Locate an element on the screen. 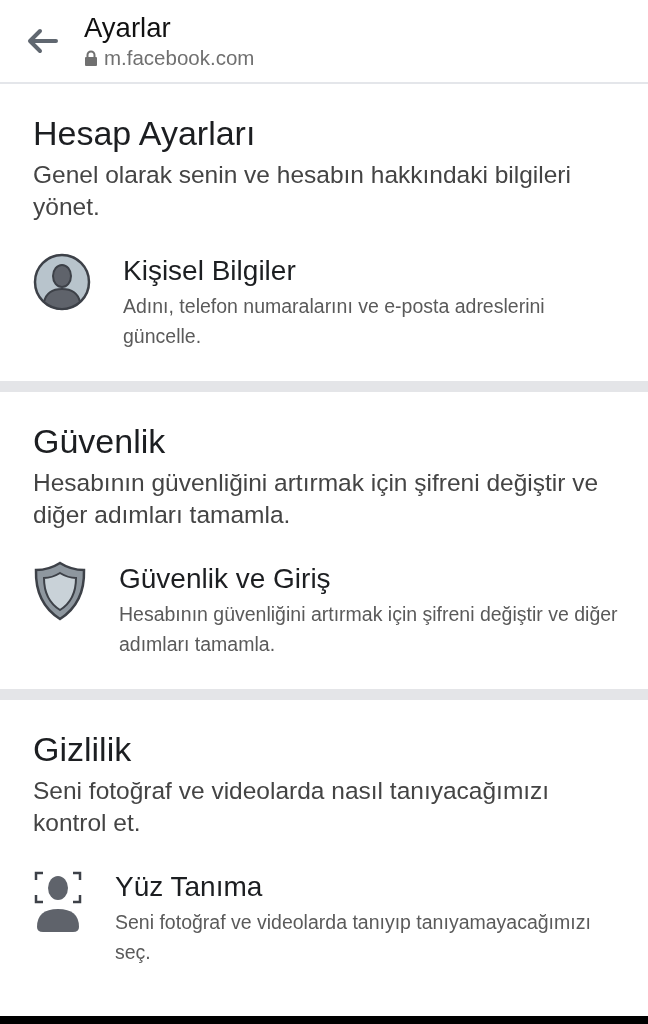  shield-icon is located at coordinates (60, 591).